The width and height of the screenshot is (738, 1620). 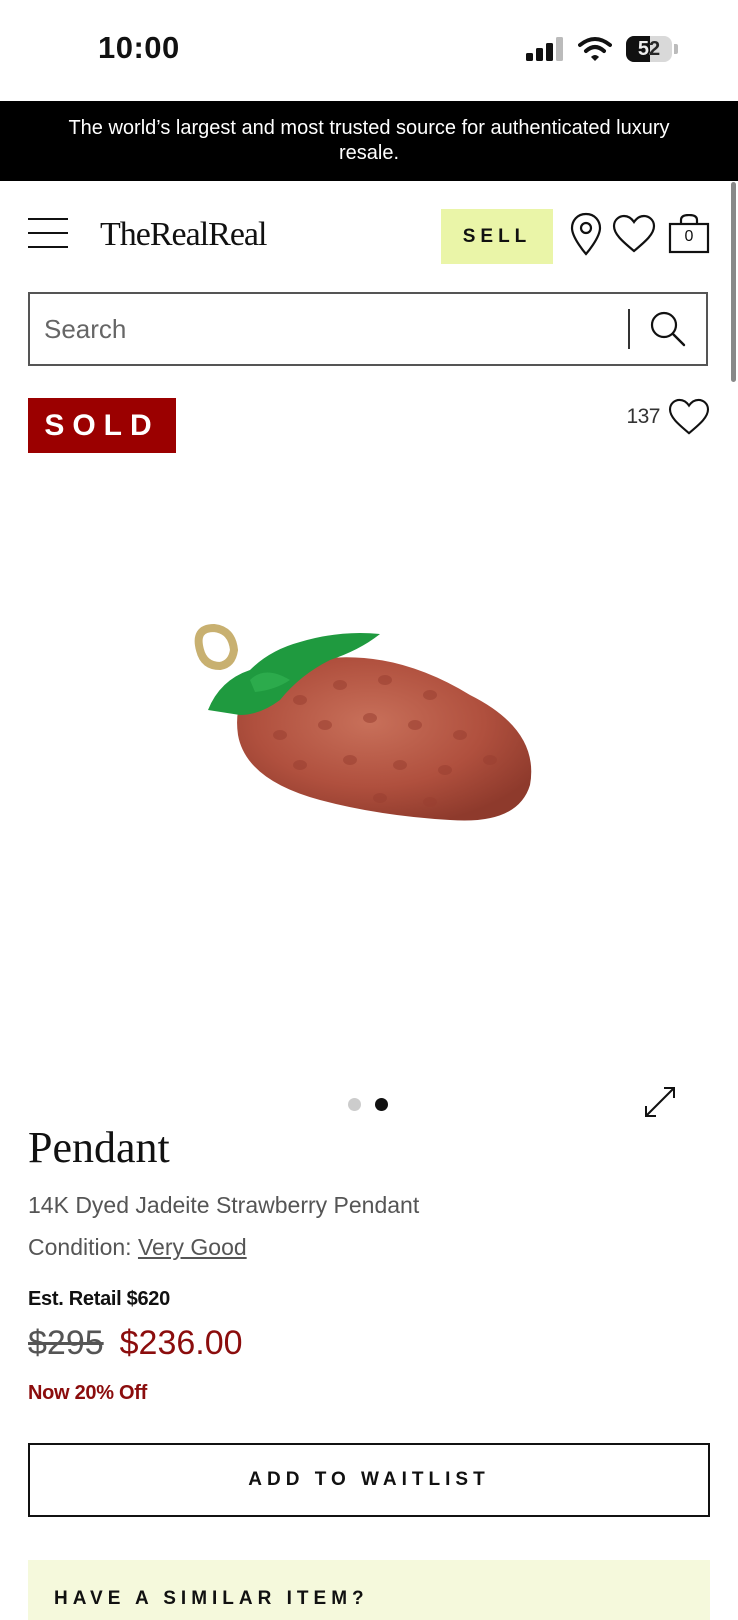 What do you see at coordinates (643, 416) in the screenshot?
I see `favorite-count: 137` at bounding box center [643, 416].